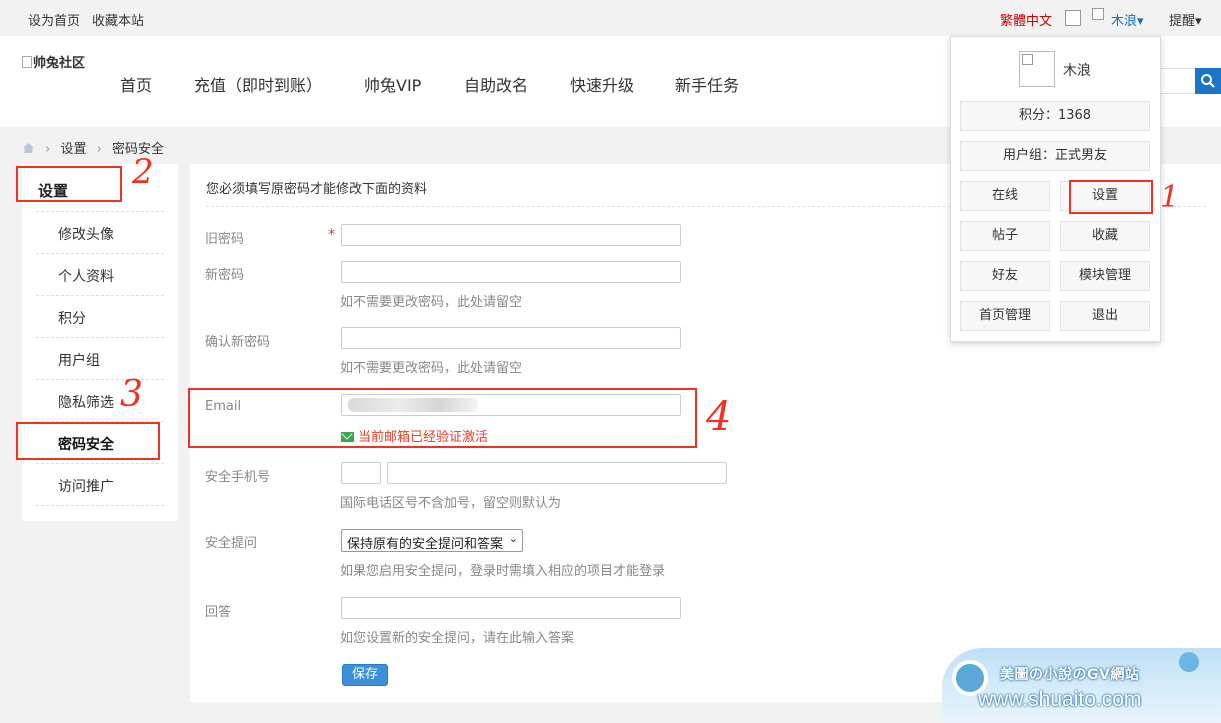  I want to click on top-bar: 设为首页 收藏本站 繁體中文 木浪▾ 提醒▾, so click(610, 18).